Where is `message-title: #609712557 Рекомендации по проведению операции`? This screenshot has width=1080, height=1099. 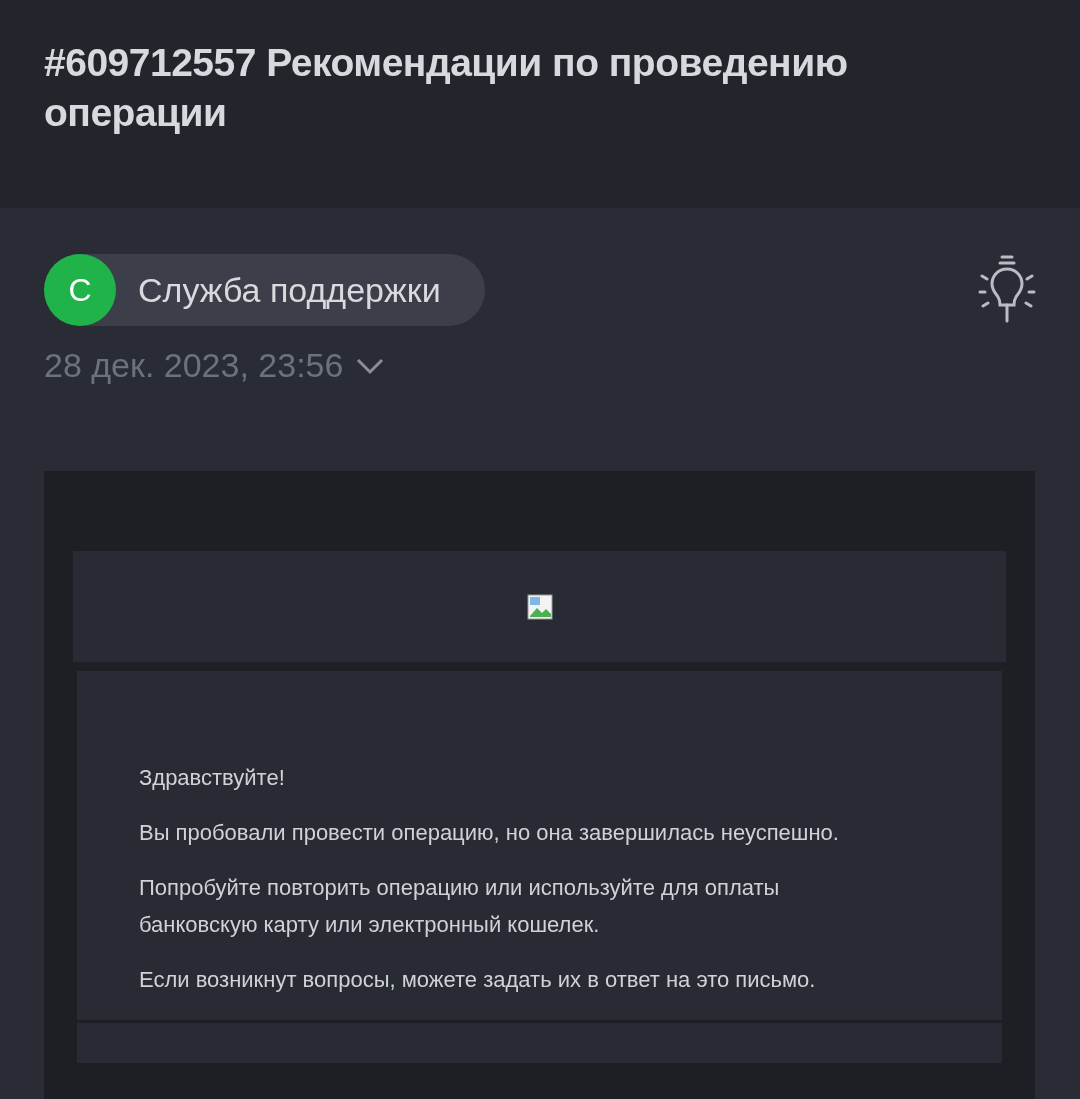 message-title: #609712557 Рекомендации по проведению операции is located at coordinates (446, 88).